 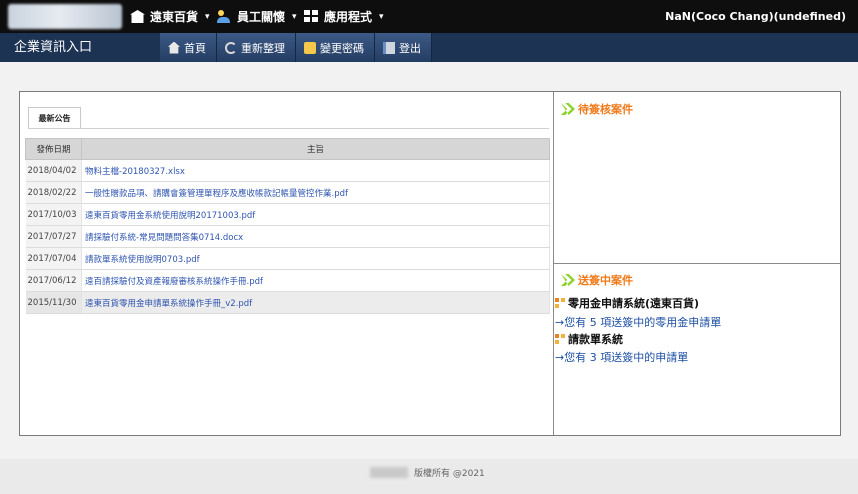 I want to click on change-password-button-label: 變更密碼, so click(x=342, y=48).